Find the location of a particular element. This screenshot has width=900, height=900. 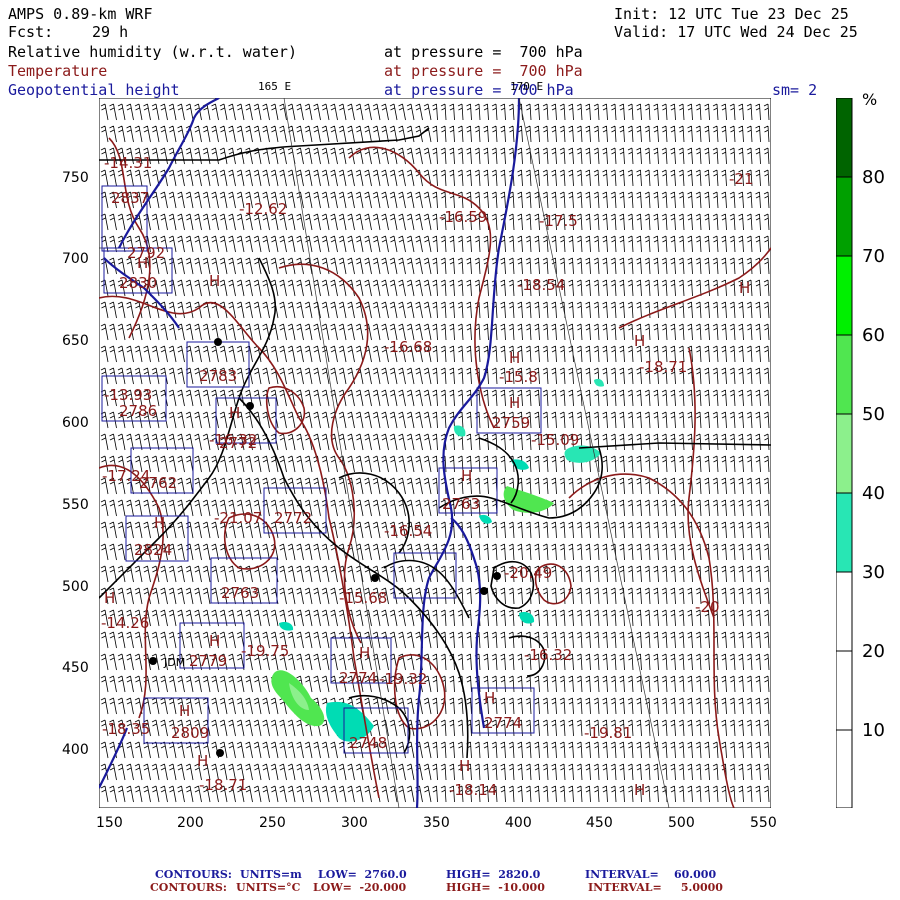

colorbar-label: 20 is located at coordinates (873, 651).